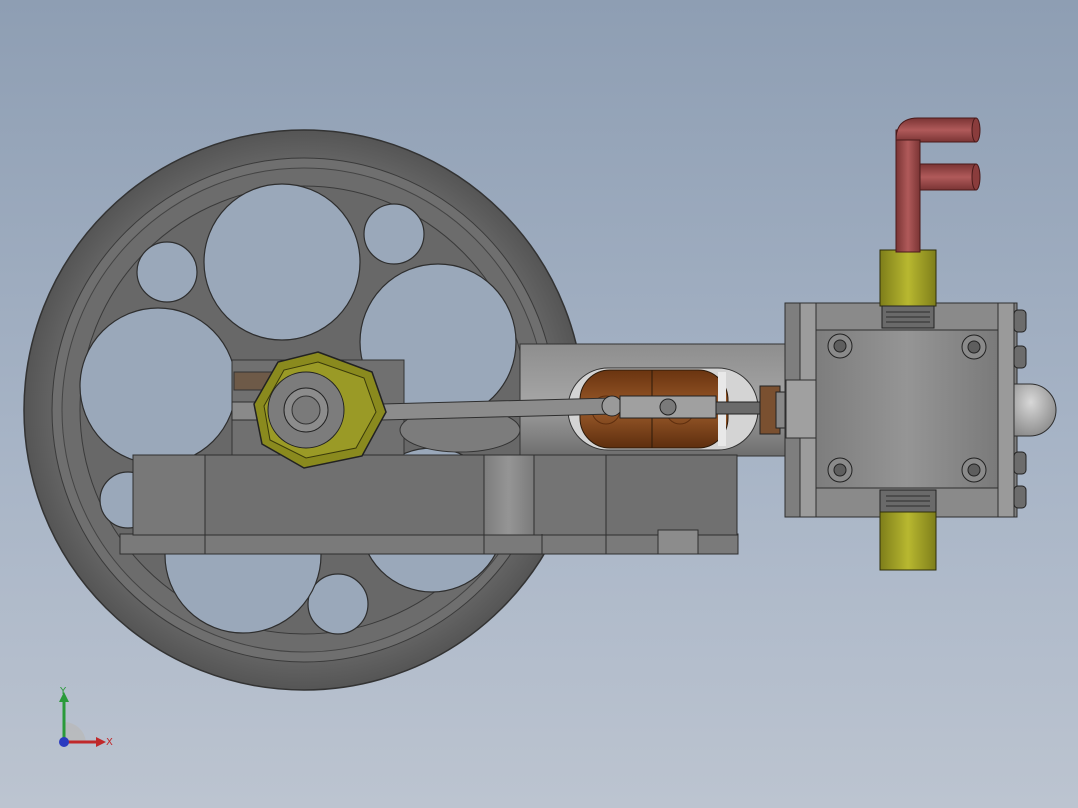  What do you see at coordinates (908, 289) in the screenshot?
I see `brass-fitting-top` at bounding box center [908, 289].